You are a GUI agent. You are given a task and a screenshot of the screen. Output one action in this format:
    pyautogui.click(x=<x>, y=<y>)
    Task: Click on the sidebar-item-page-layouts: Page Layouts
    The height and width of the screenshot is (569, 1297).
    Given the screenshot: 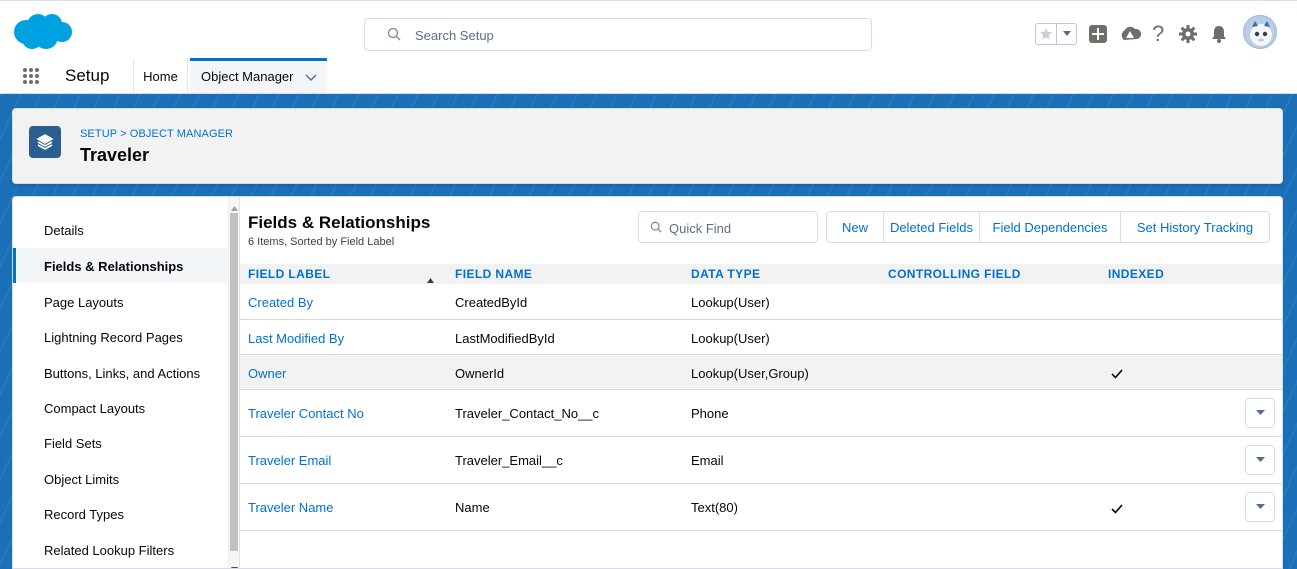 What is the action you would take?
    pyautogui.click(x=120, y=301)
    